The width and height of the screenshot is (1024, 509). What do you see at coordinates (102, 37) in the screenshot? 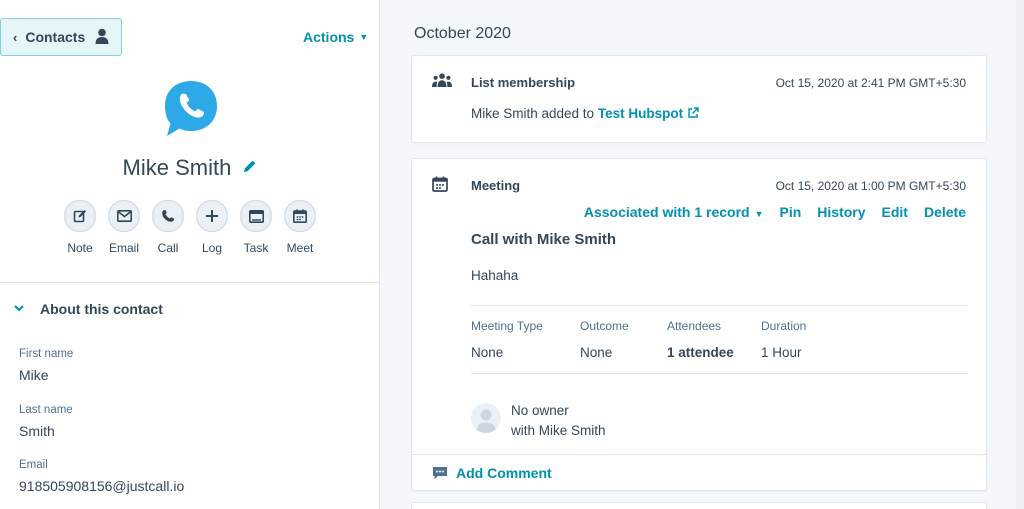
I see `person-icon` at bounding box center [102, 37].